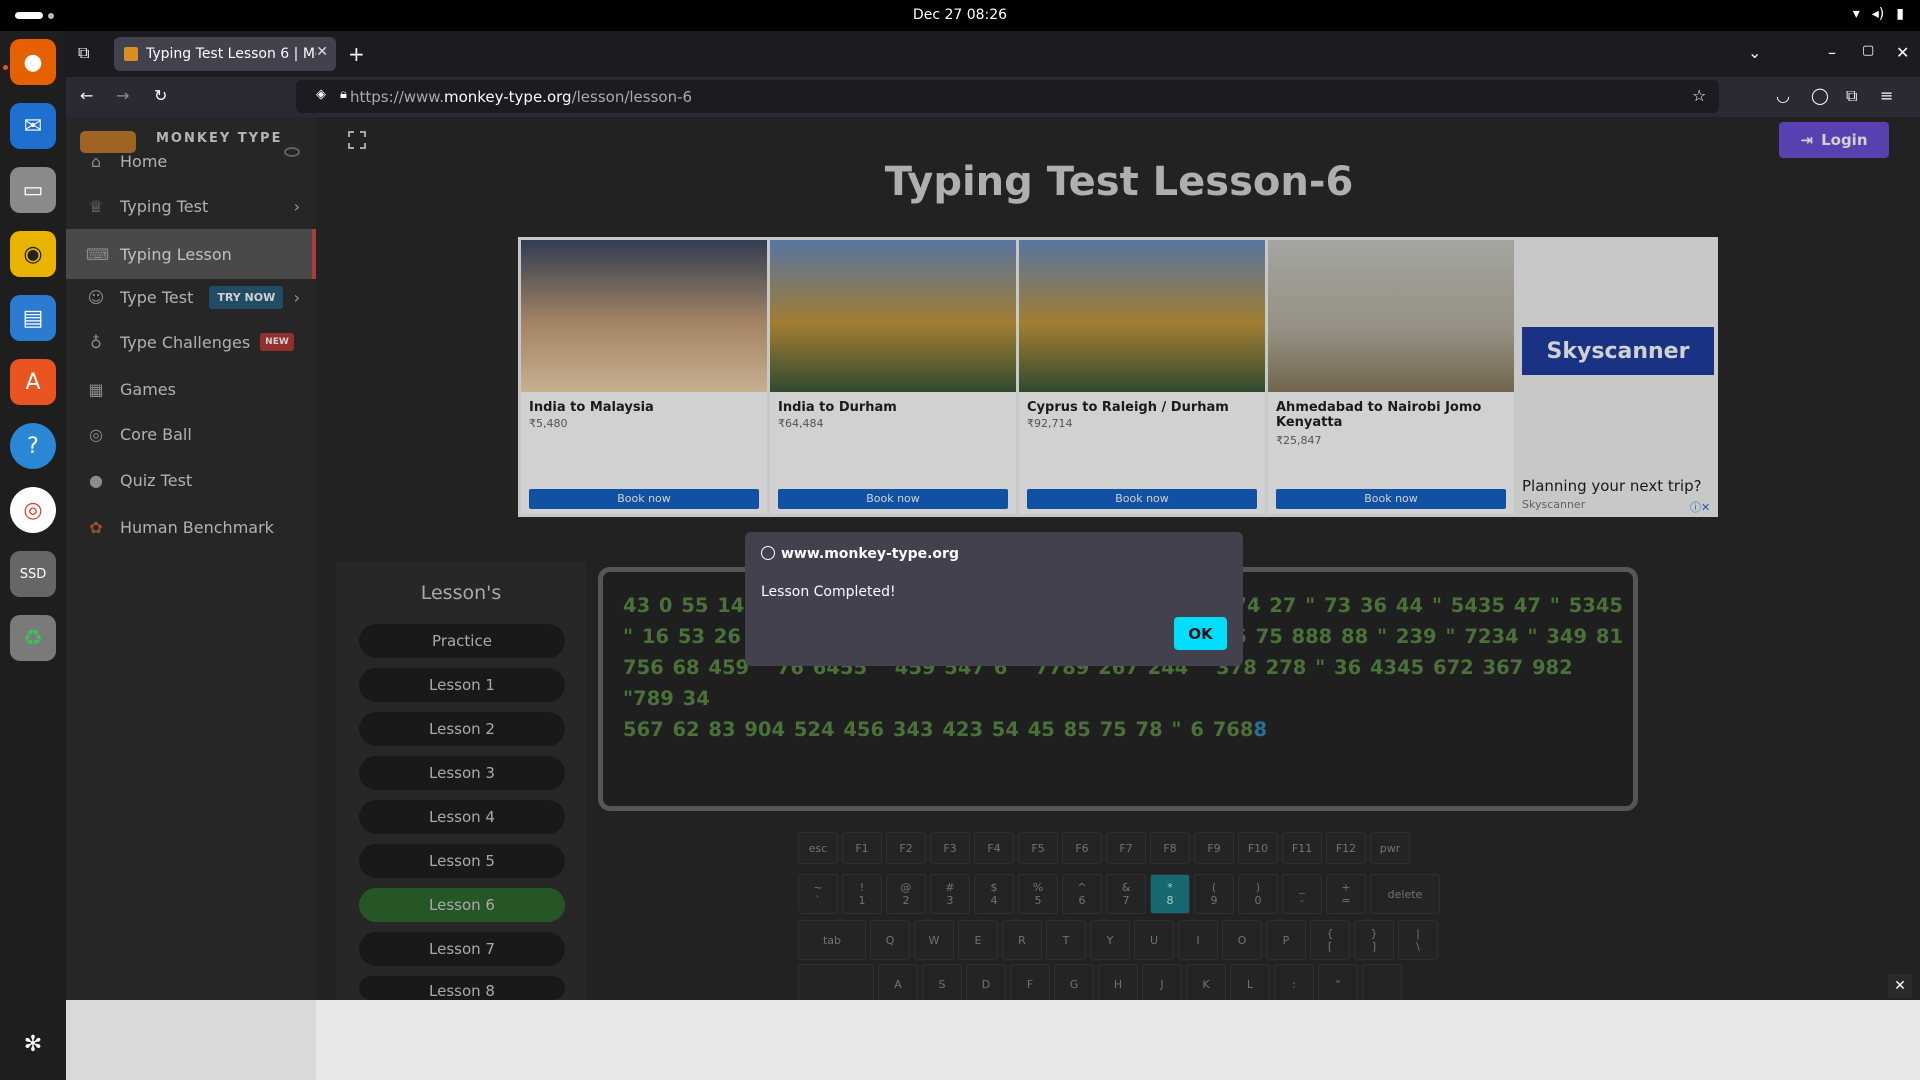 Image resolution: width=1920 pixels, height=1080 pixels. Describe the element at coordinates (321, 94) in the screenshot. I see `shield-icon: ◈` at that location.